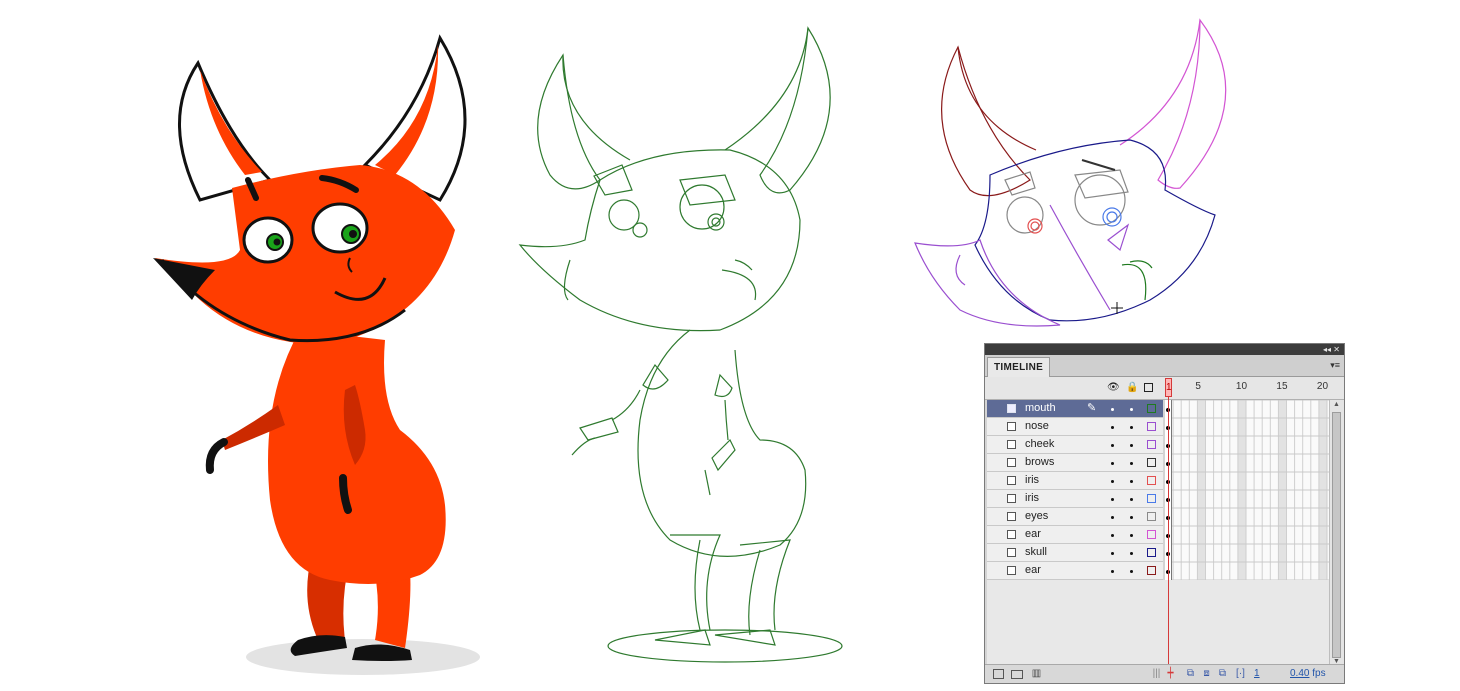 The image size is (1460, 691). What do you see at coordinates (1036, 673) in the screenshot?
I see `delete-layer-icon: ▥` at bounding box center [1036, 673].